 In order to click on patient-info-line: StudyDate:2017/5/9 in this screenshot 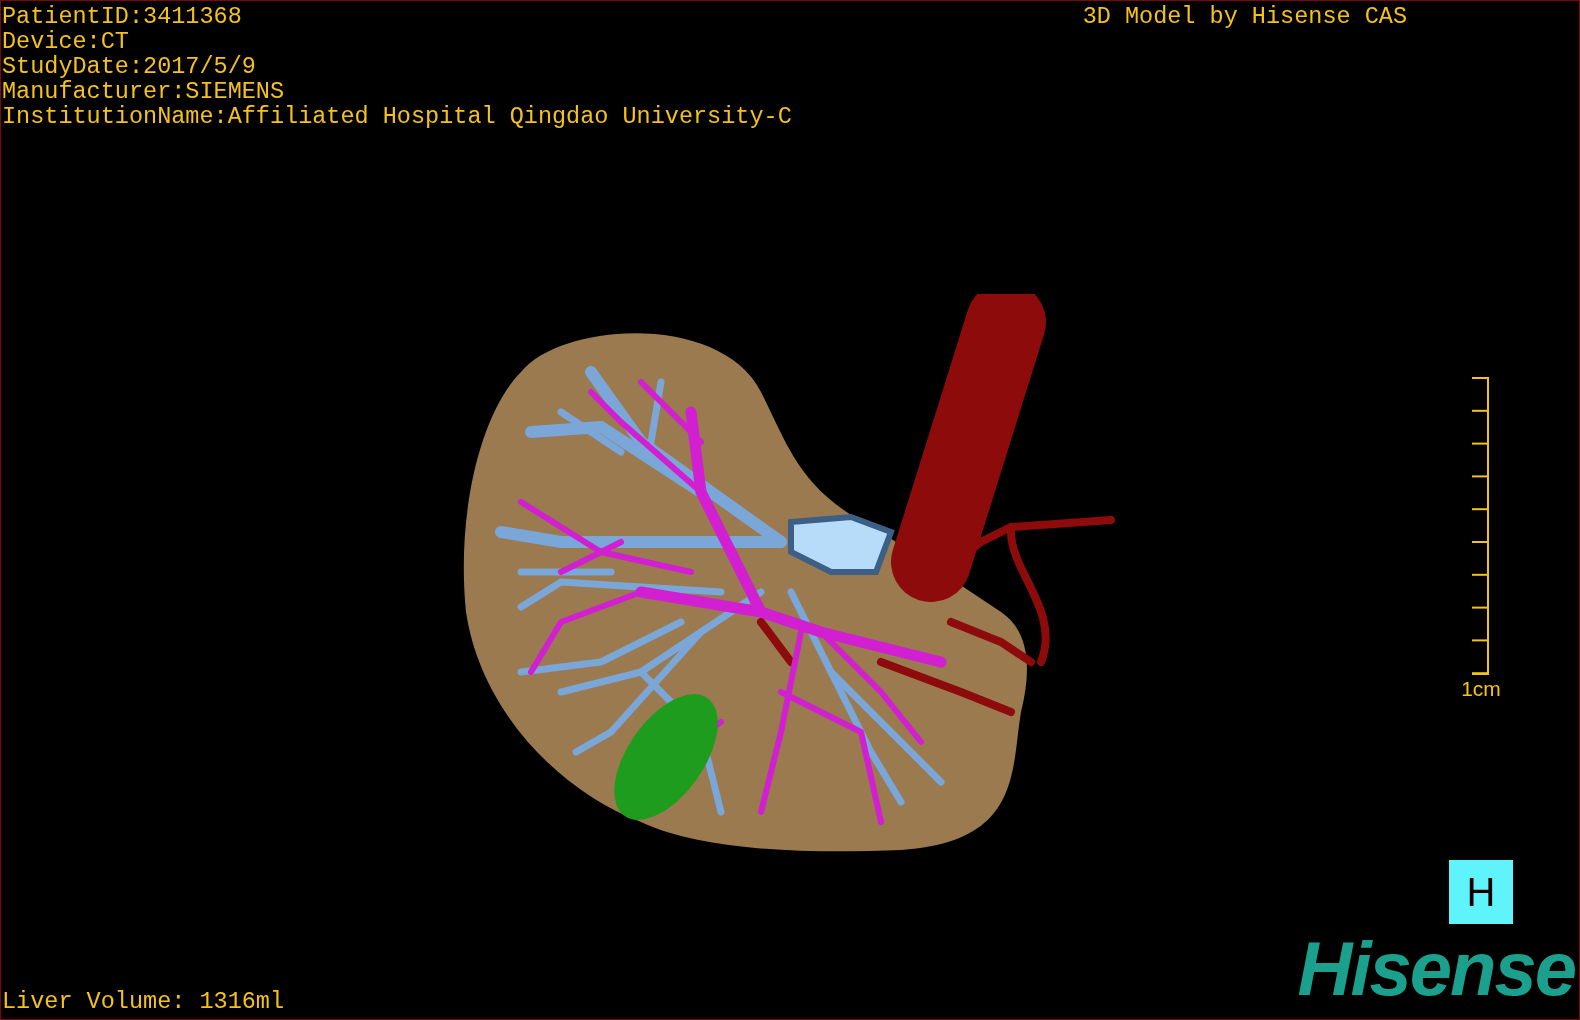, I will do `click(129, 66)`.